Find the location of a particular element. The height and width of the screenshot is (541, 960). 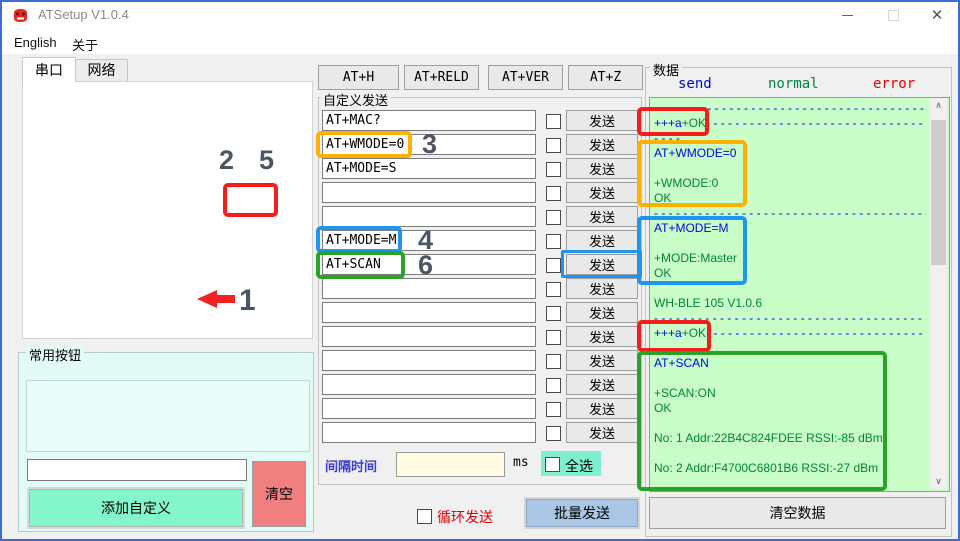

log-line: AT+SCAN is located at coordinates (681, 363).